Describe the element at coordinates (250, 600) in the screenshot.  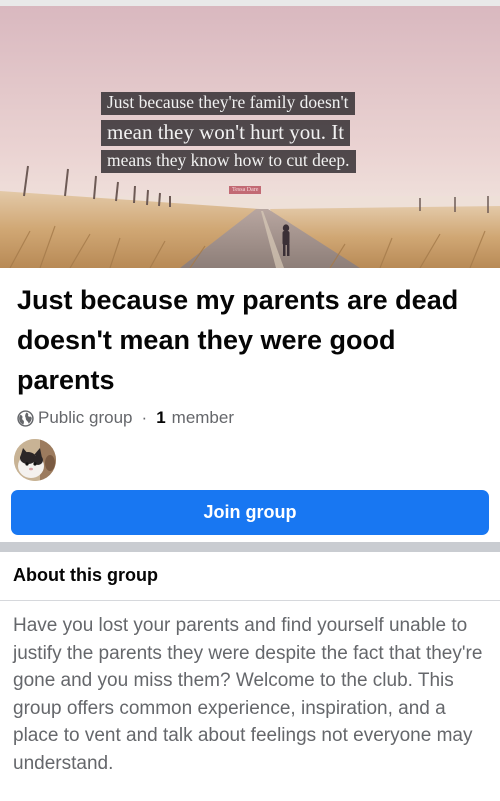
I see `about-divider` at that location.